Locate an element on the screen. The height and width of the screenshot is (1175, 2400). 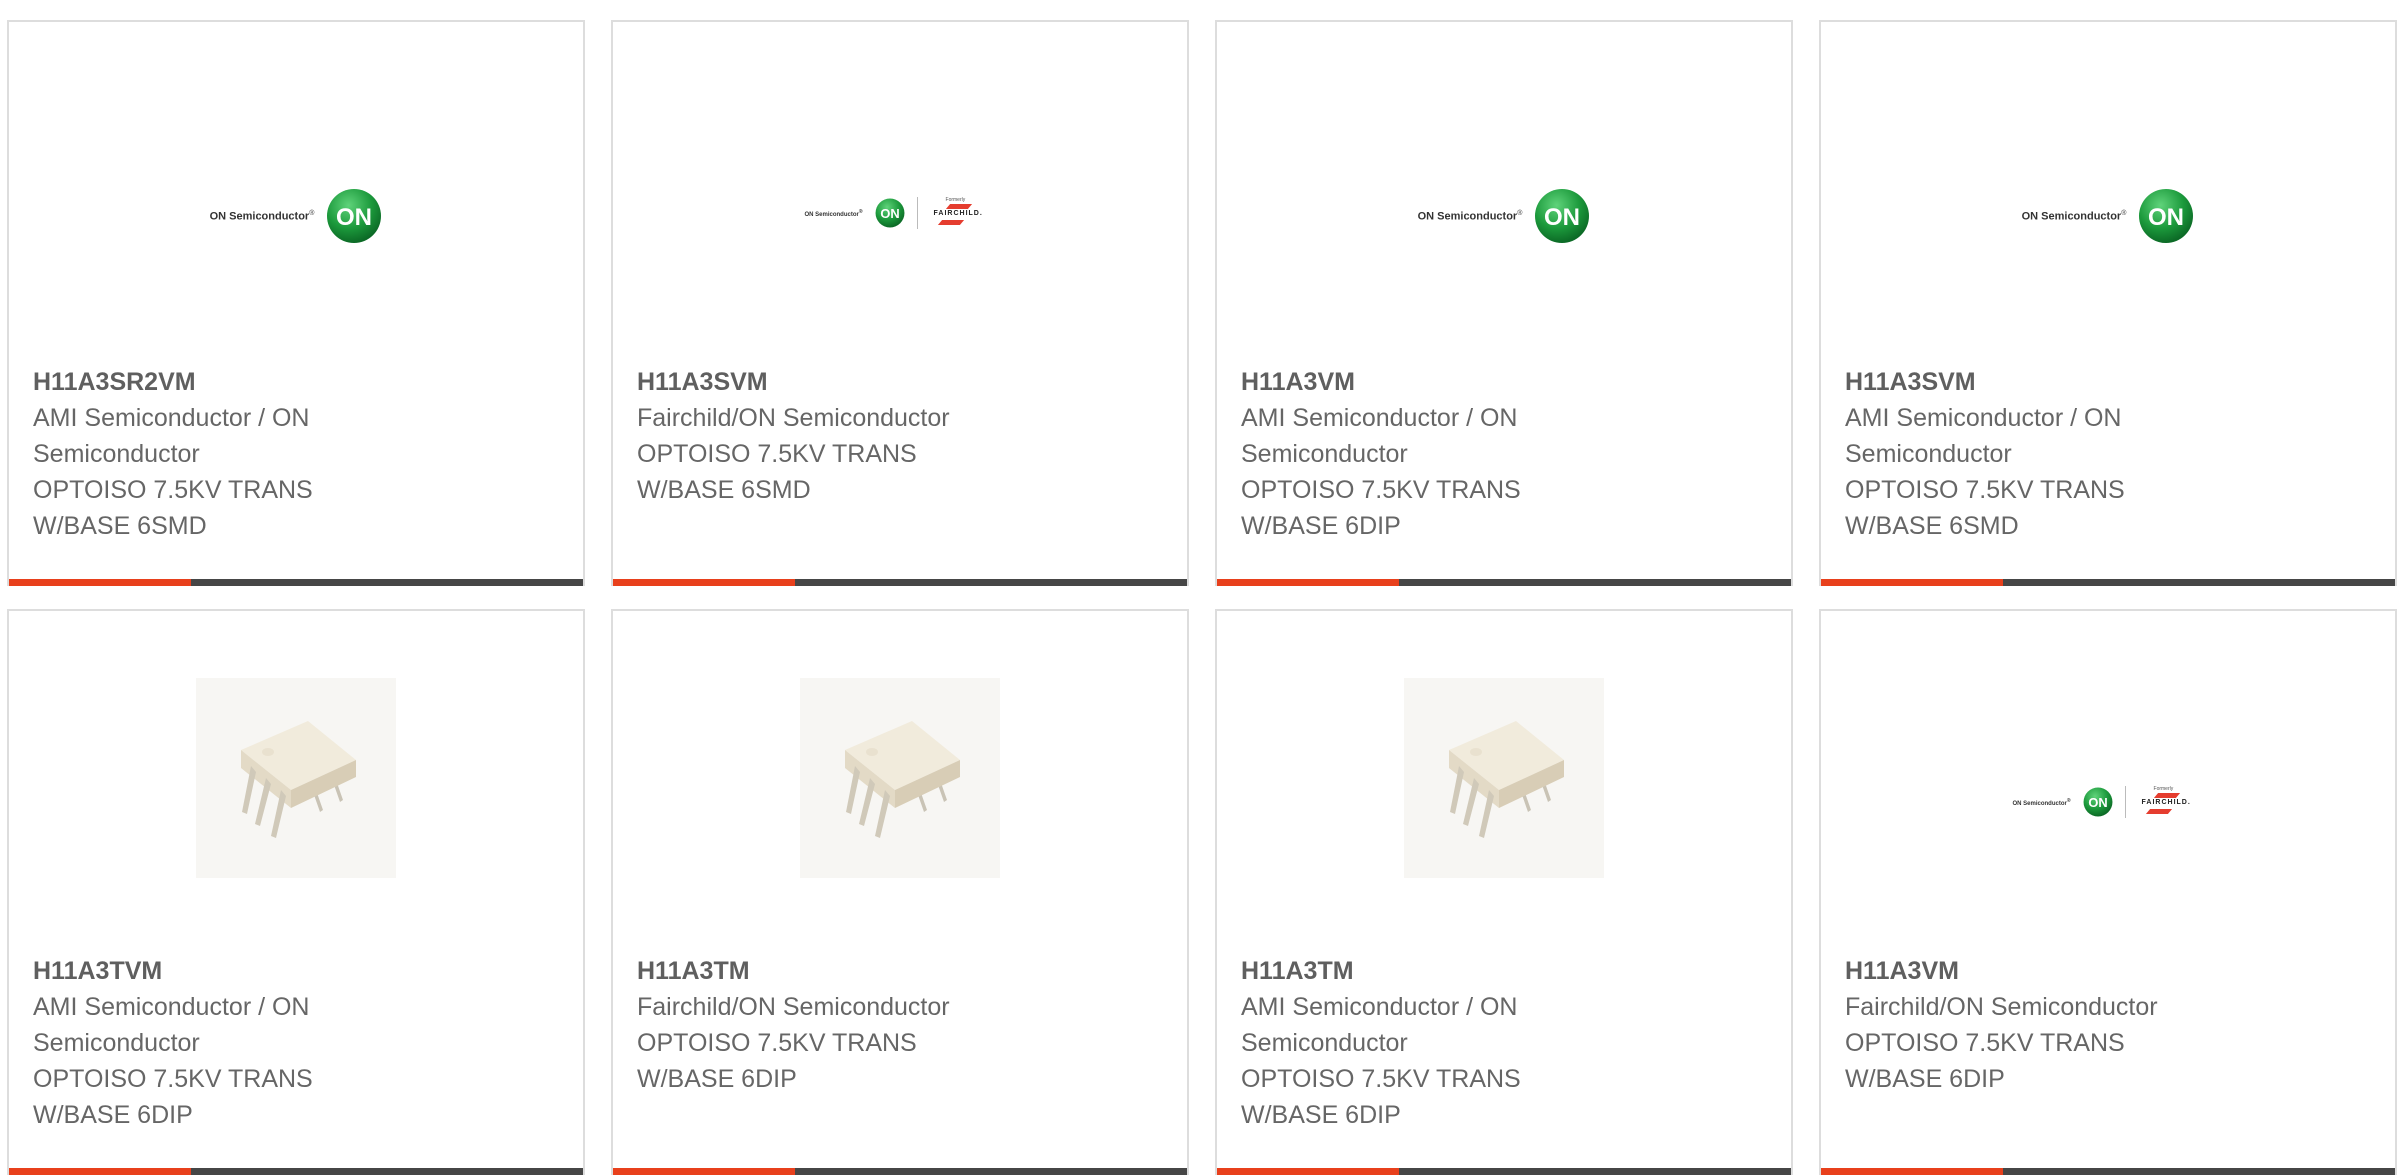
part-number: H11A3SR2VM is located at coordinates (213, 382).